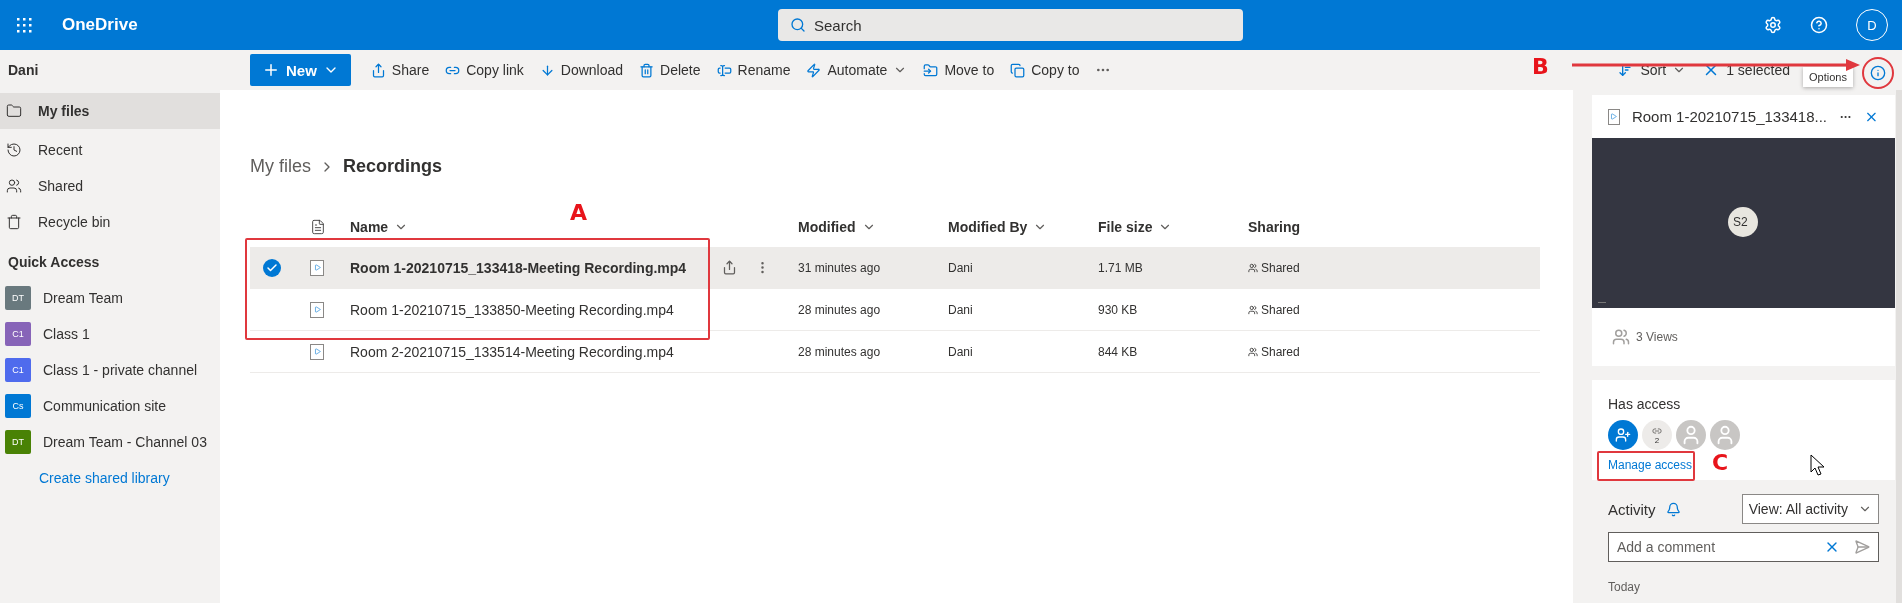 The width and height of the screenshot is (1902, 603). I want to click on command-button: Move to, so click(959, 70).